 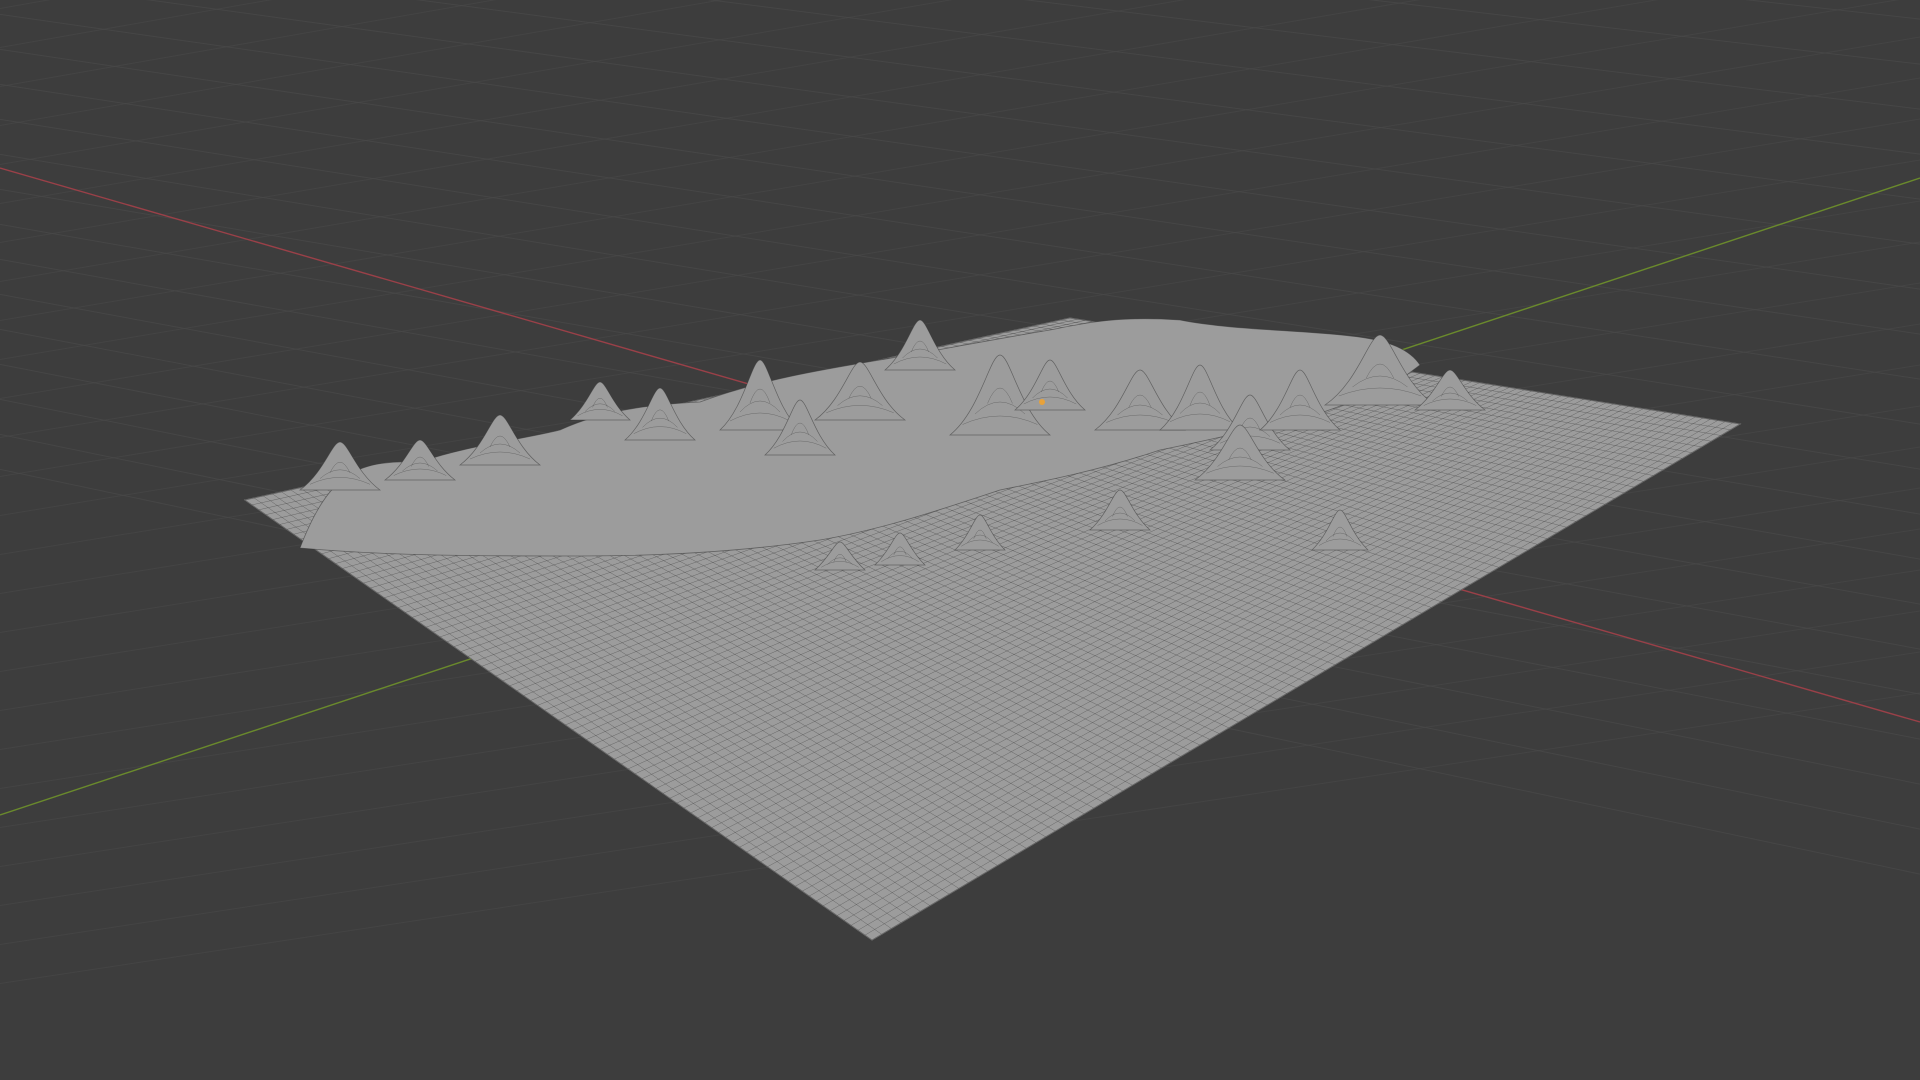 What do you see at coordinates (1042, 402) in the screenshot?
I see `object-origin-marker` at bounding box center [1042, 402].